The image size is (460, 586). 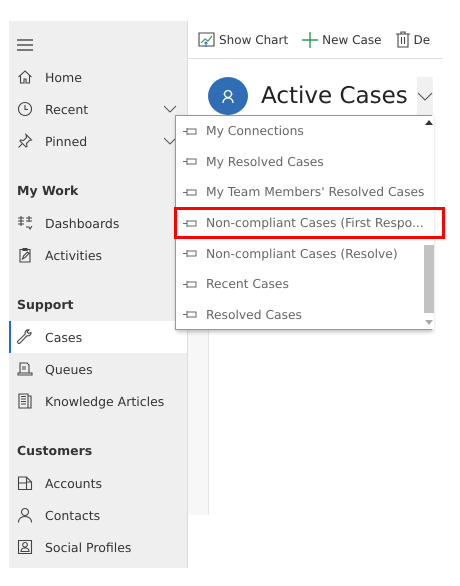 What do you see at coordinates (25, 45) in the screenshot?
I see `menu-icon` at bounding box center [25, 45].